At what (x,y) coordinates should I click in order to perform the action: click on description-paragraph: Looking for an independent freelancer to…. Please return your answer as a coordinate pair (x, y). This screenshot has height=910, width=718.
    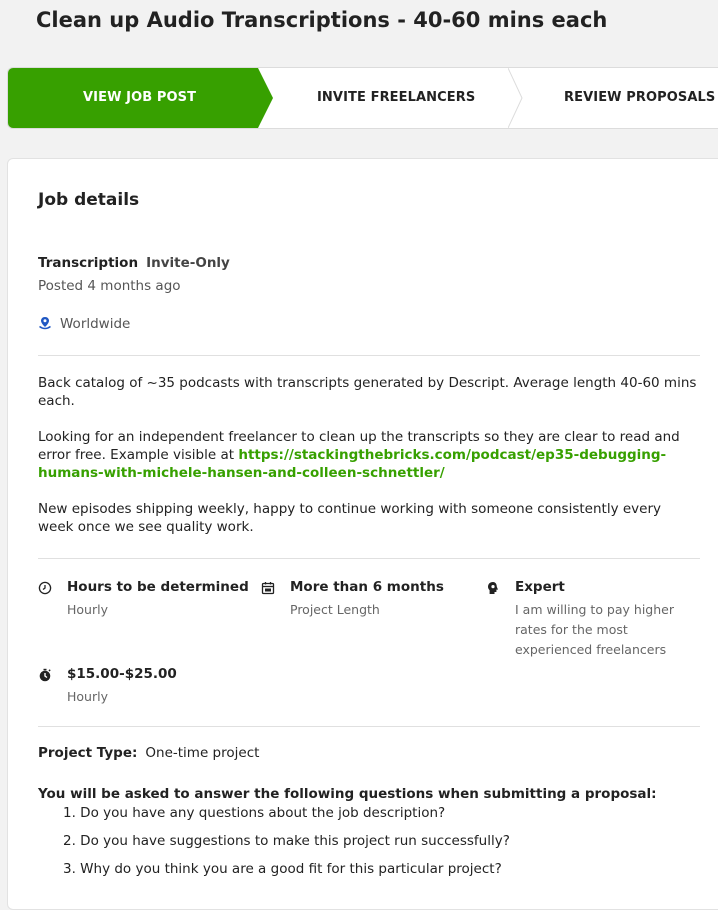
    Looking at the image, I should click on (369, 455).